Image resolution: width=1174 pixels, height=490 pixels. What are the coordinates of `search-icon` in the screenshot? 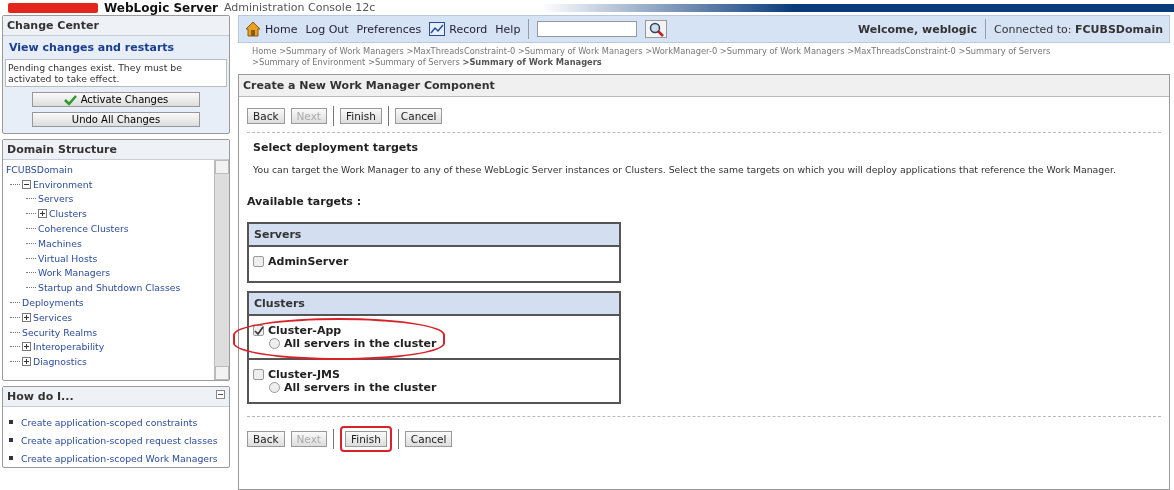 It's located at (656, 29).